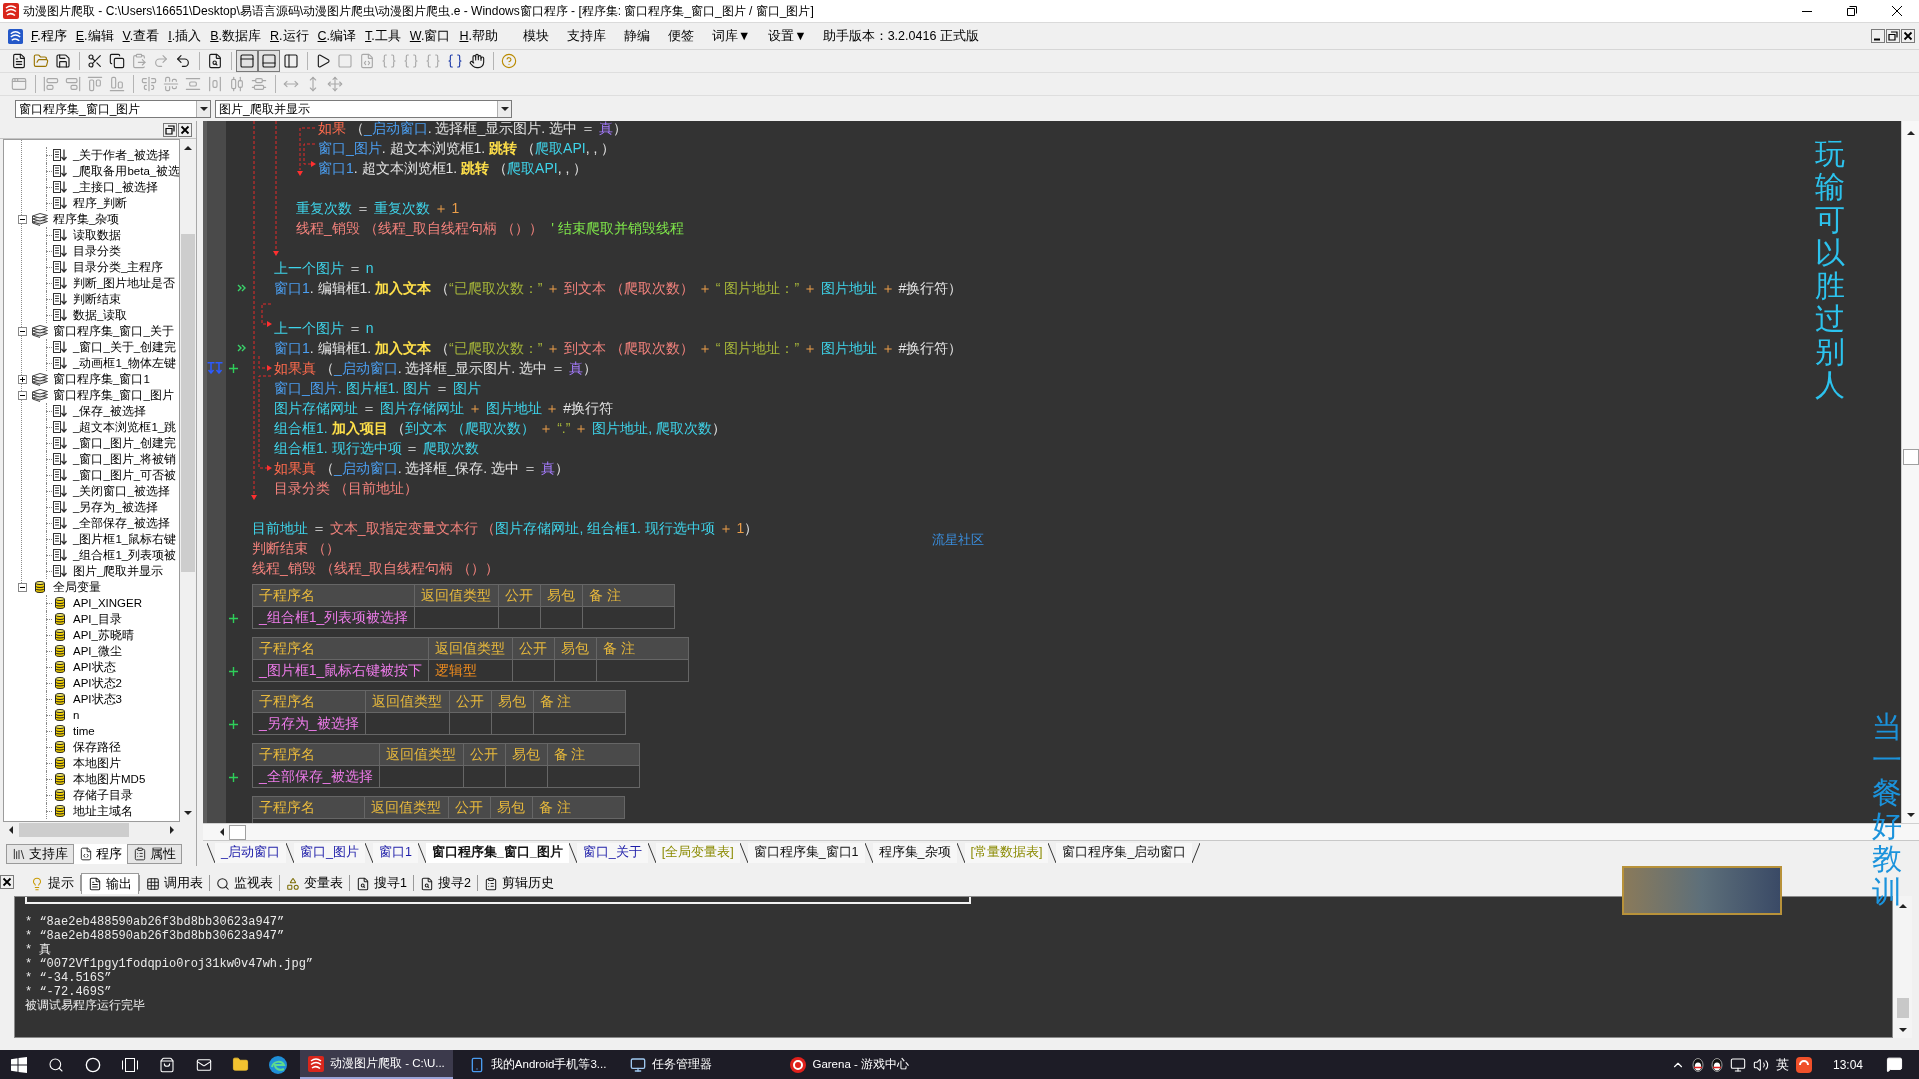 The height and width of the screenshot is (1079, 1919). I want to click on tree-item: 本地图片, so click(97, 763).